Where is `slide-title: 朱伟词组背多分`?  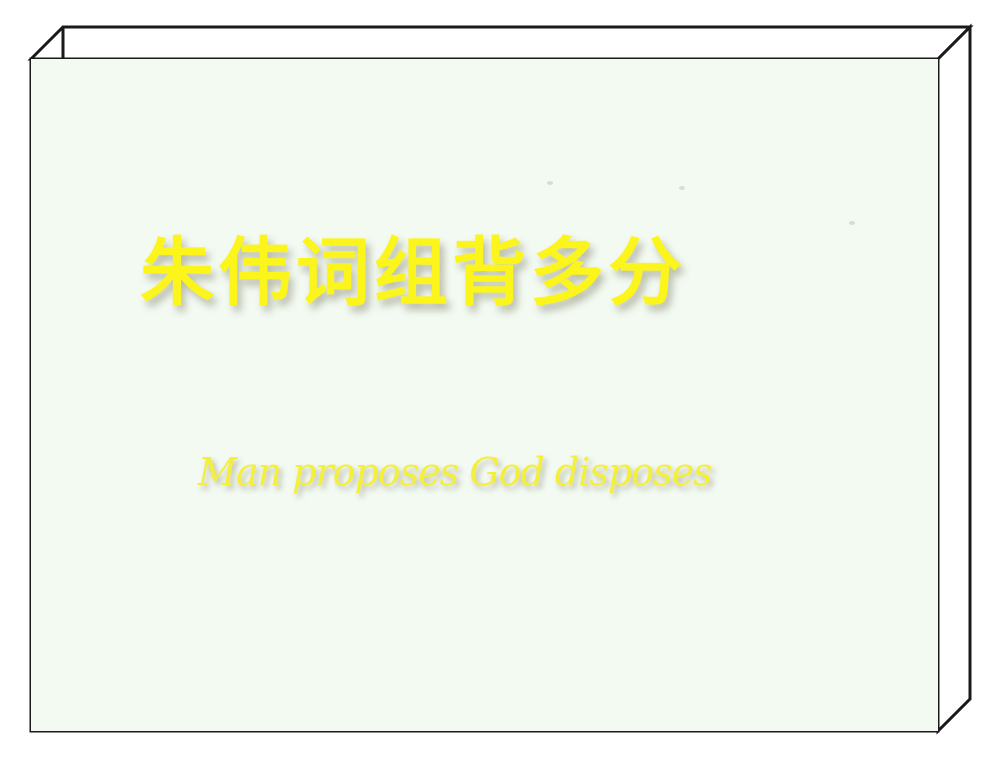
slide-title: 朱伟词组背多分 is located at coordinates (413, 273).